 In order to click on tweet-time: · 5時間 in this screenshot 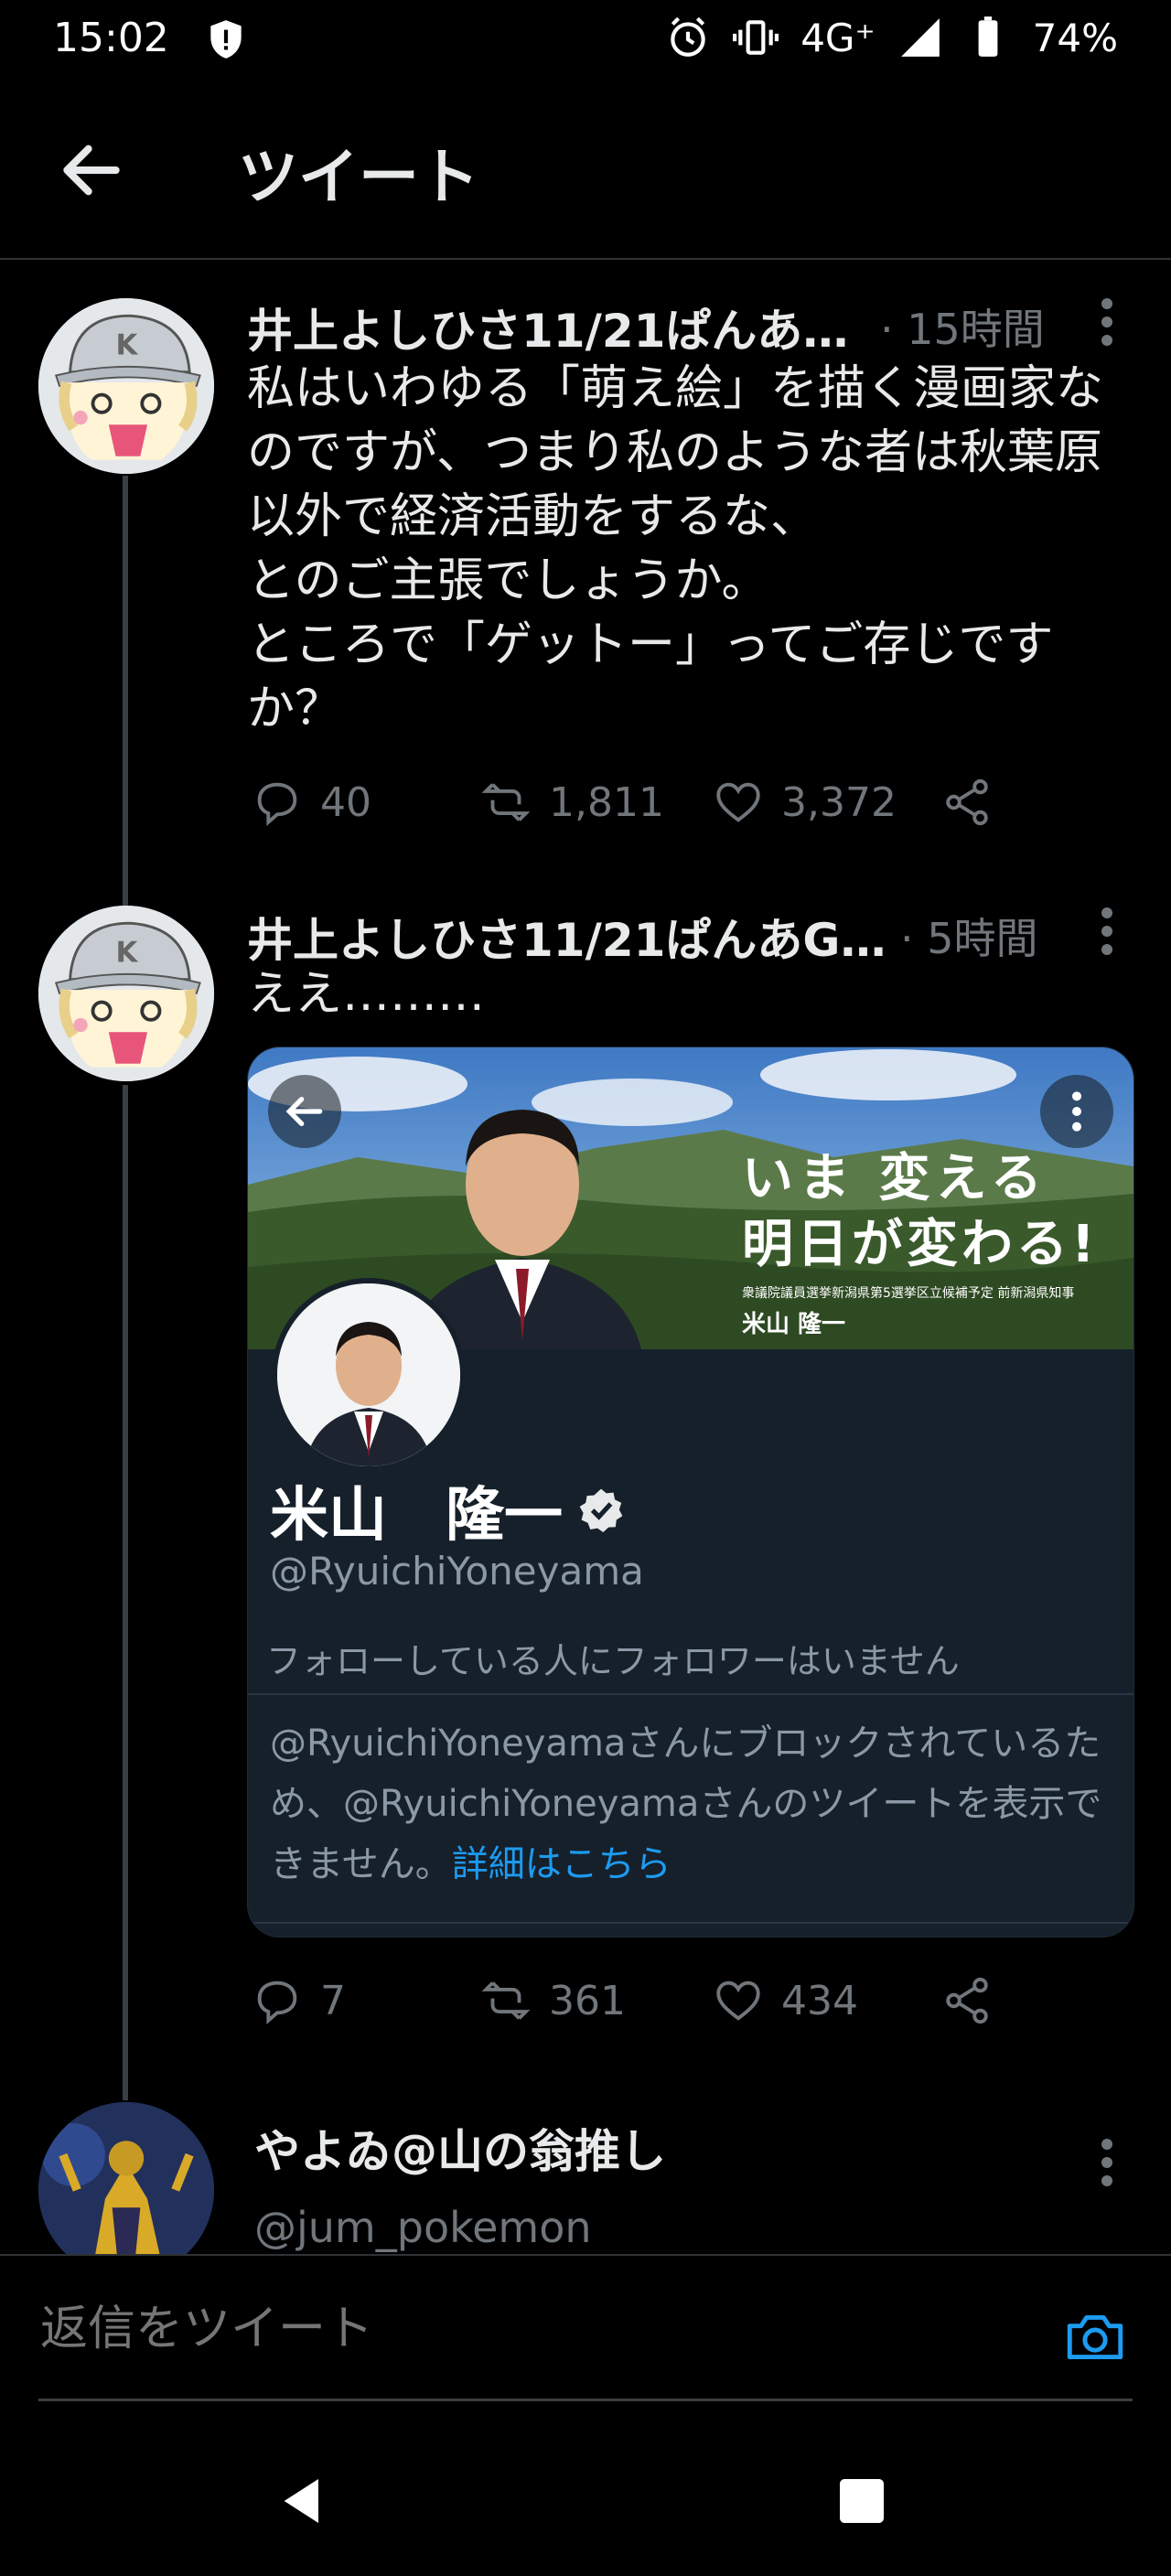, I will do `click(969, 936)`.